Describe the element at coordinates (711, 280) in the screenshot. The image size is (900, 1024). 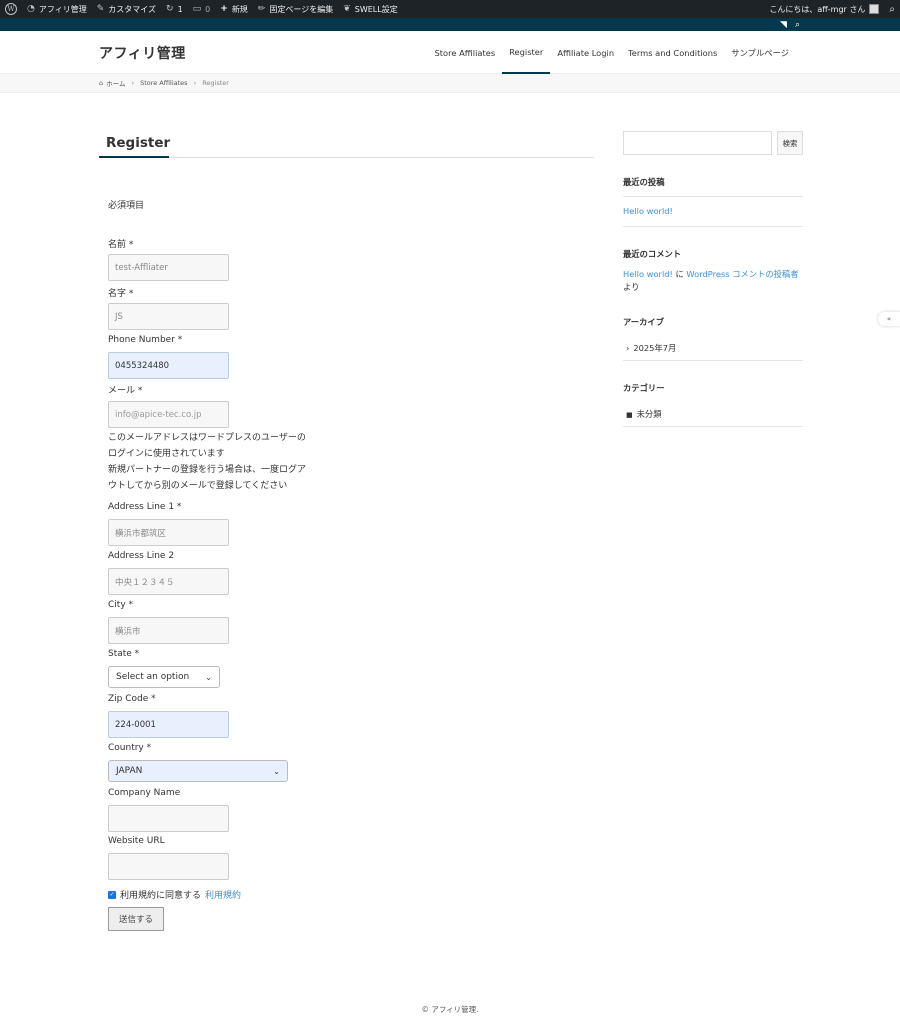
I see `recent-comment-item: Hello world! に WordPress コメントの投稿者 より` at that location.